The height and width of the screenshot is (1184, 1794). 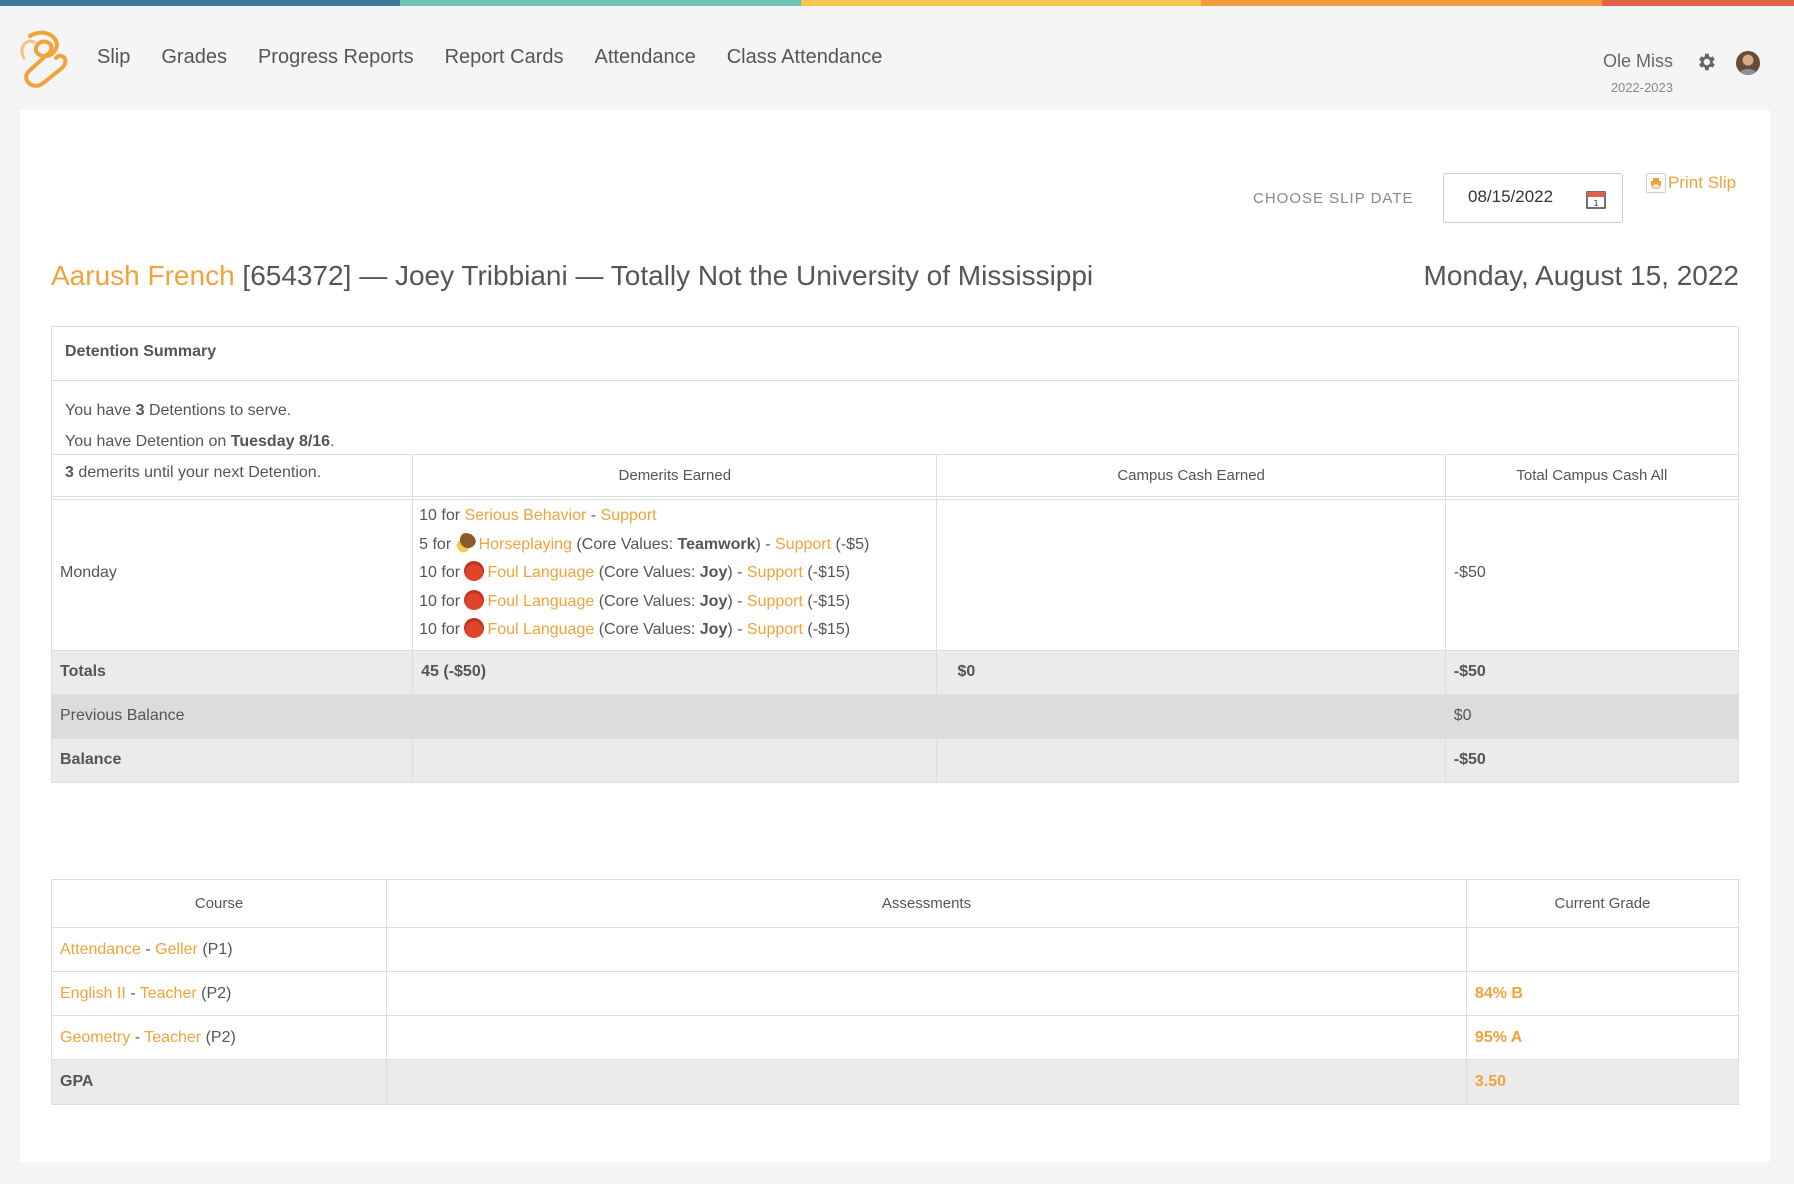 What do you see at coordinates (1637, 61) in the screenshot?
I see `school-name: Ole Miss` at bounding box center [1637, 61].